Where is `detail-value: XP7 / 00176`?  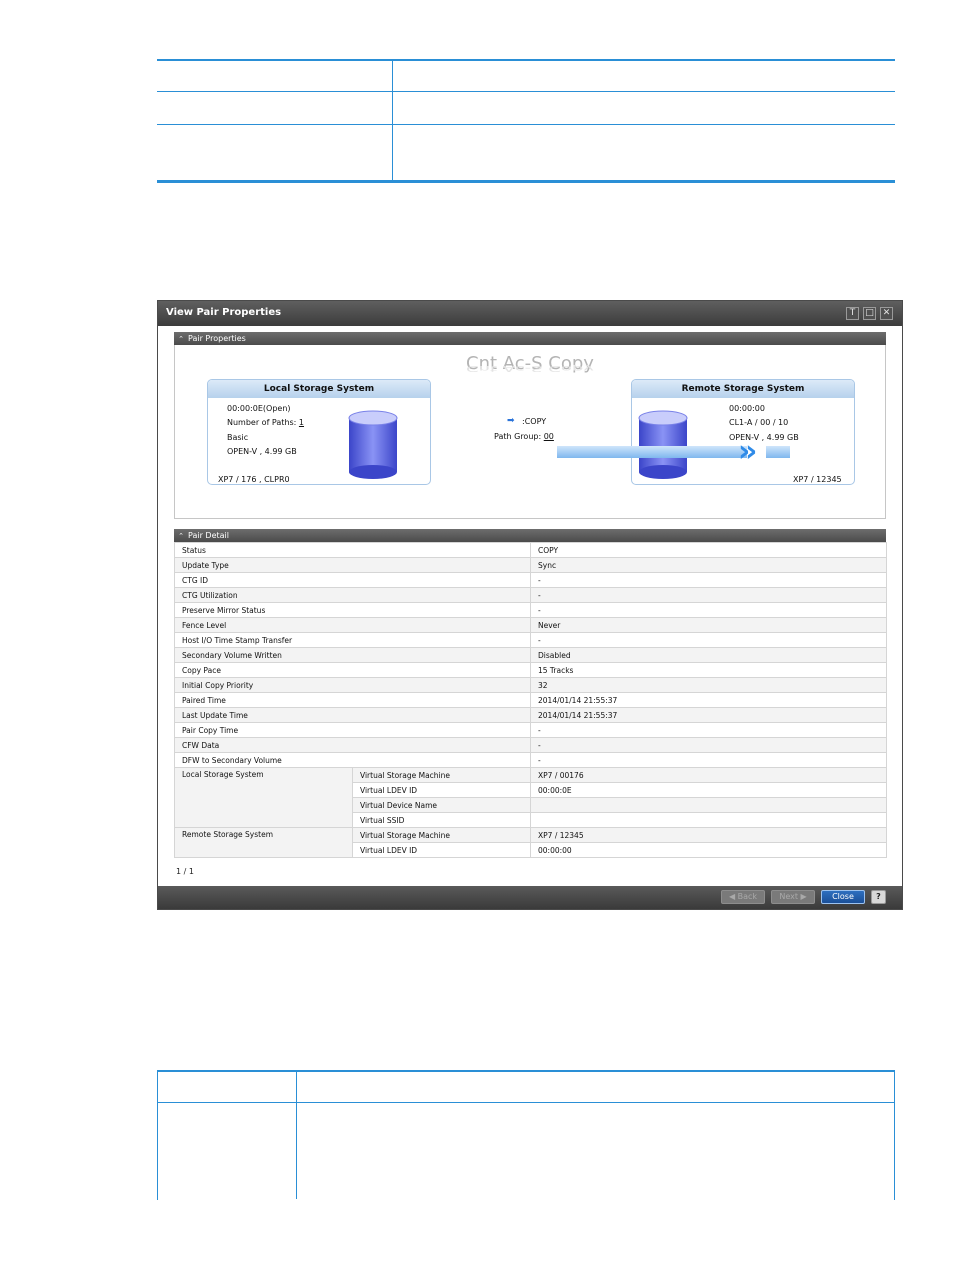 detail-value: XP7 / 00176 is located at coordinates (708, 775).